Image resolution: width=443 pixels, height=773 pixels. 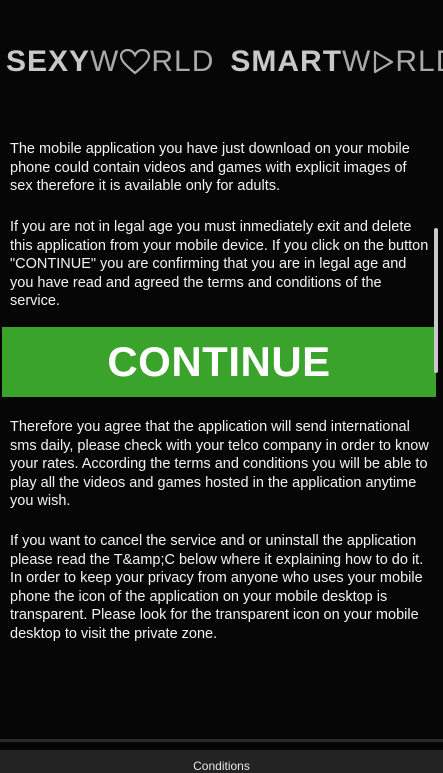 I want to click on logo-header: SEXYW RLD SMARTW RLD, so click(x=224, y=62).